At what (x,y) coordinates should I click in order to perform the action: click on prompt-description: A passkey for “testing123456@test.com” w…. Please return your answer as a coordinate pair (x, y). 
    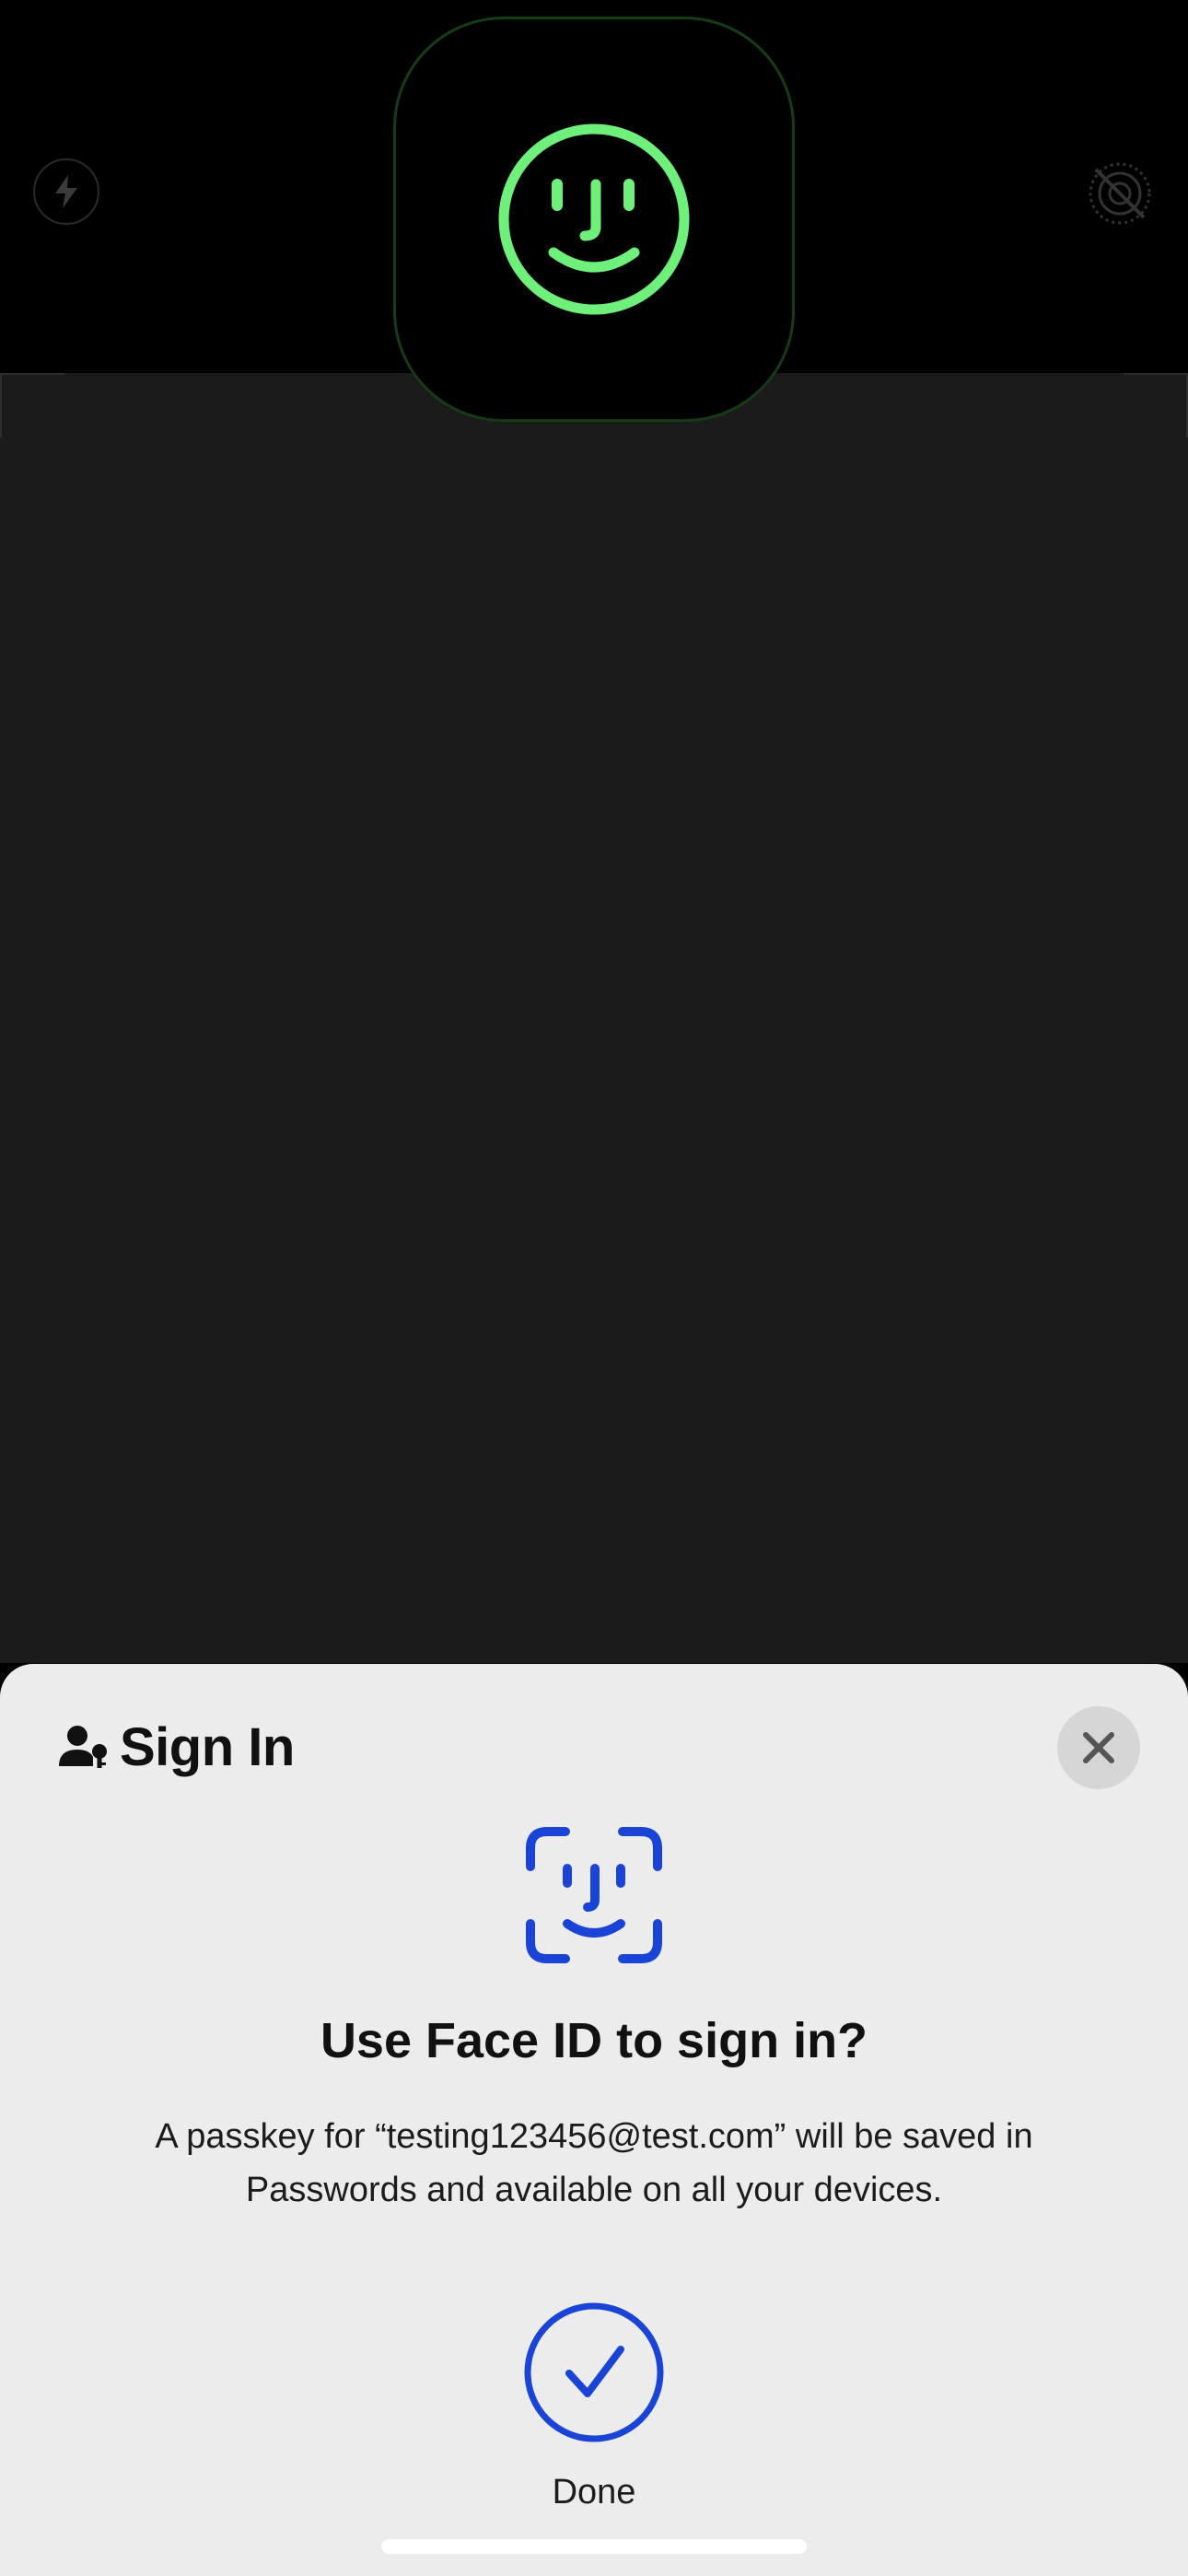
    Looking at the image, I should click on (594, 2163).